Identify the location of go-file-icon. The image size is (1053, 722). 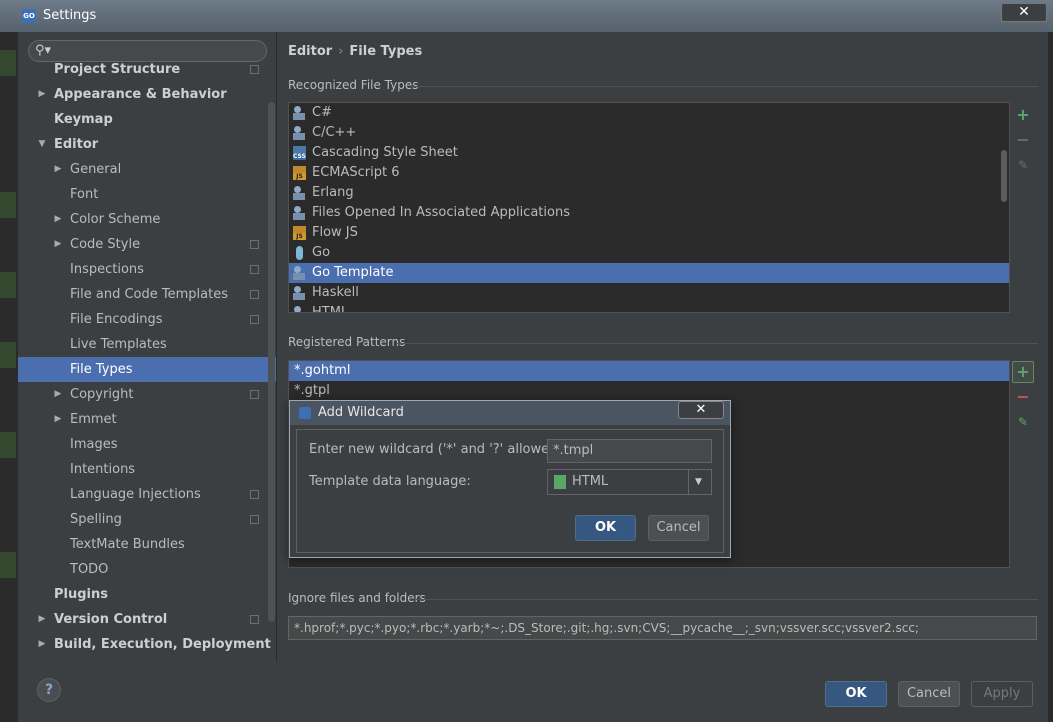
(299, 253).